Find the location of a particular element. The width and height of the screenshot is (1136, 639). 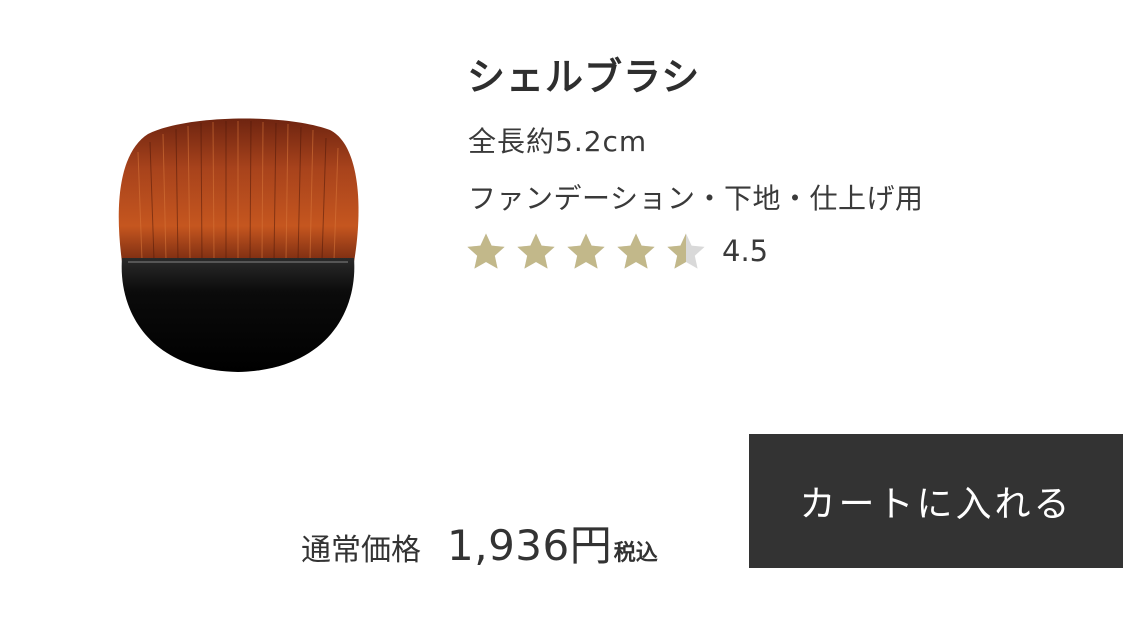

product-size: 全長約5.2cm is located at coordinates (558, 141).